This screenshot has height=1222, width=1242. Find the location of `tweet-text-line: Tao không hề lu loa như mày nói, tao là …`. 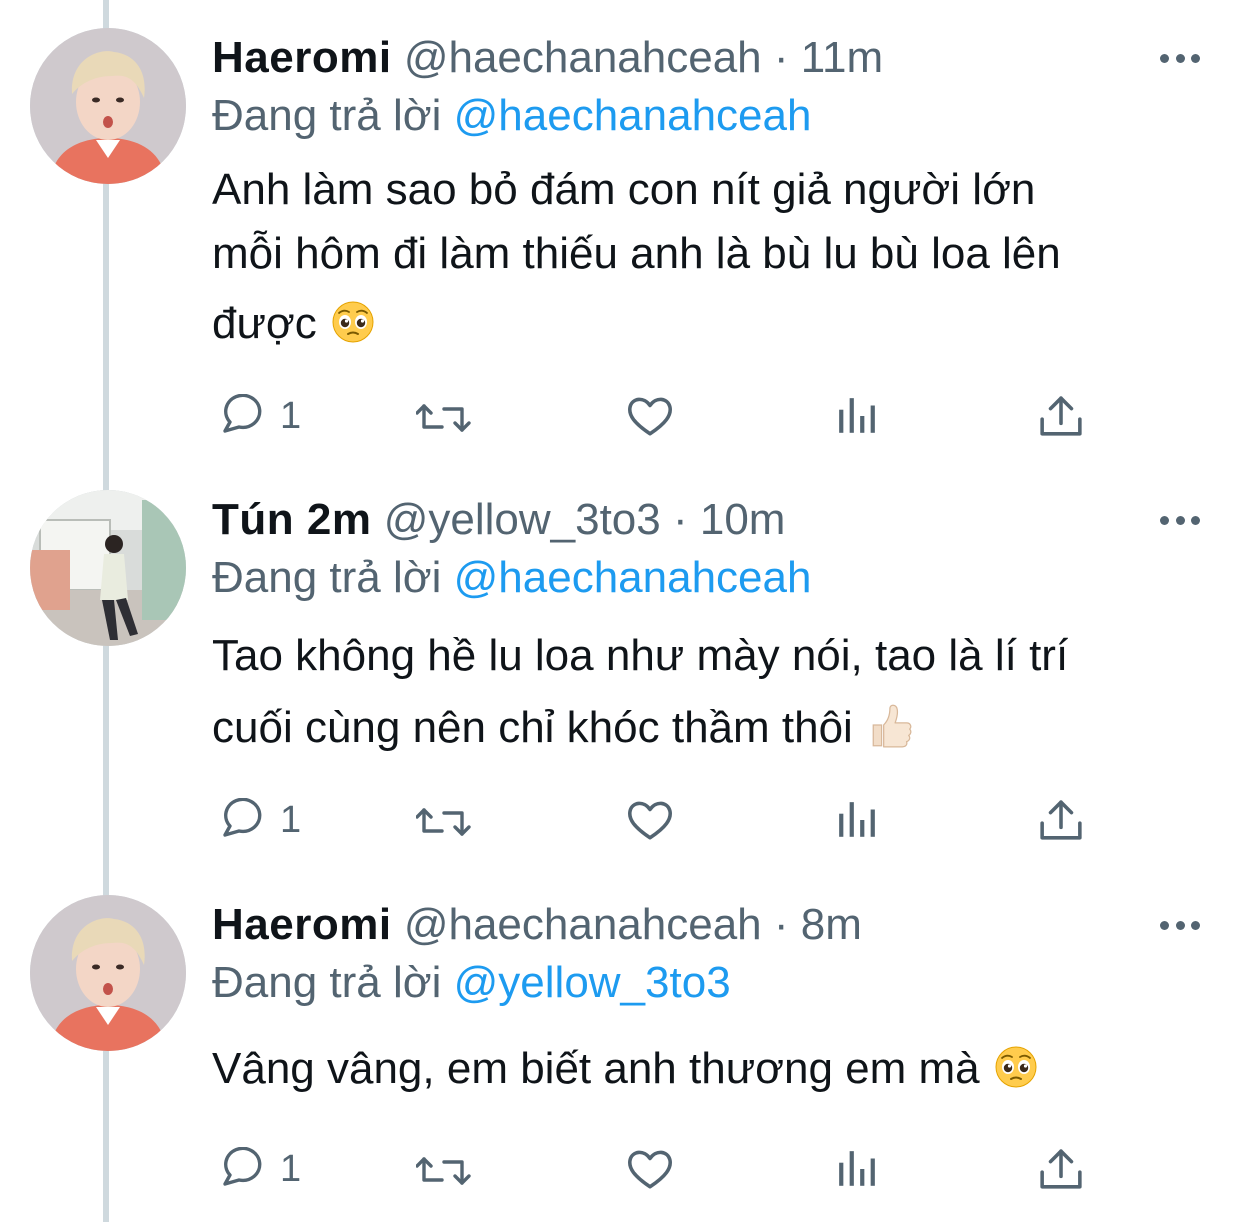

tweet-text-line: Tao không hề lu loa như mày nói, tao là … is located at coordinates (640, 655).